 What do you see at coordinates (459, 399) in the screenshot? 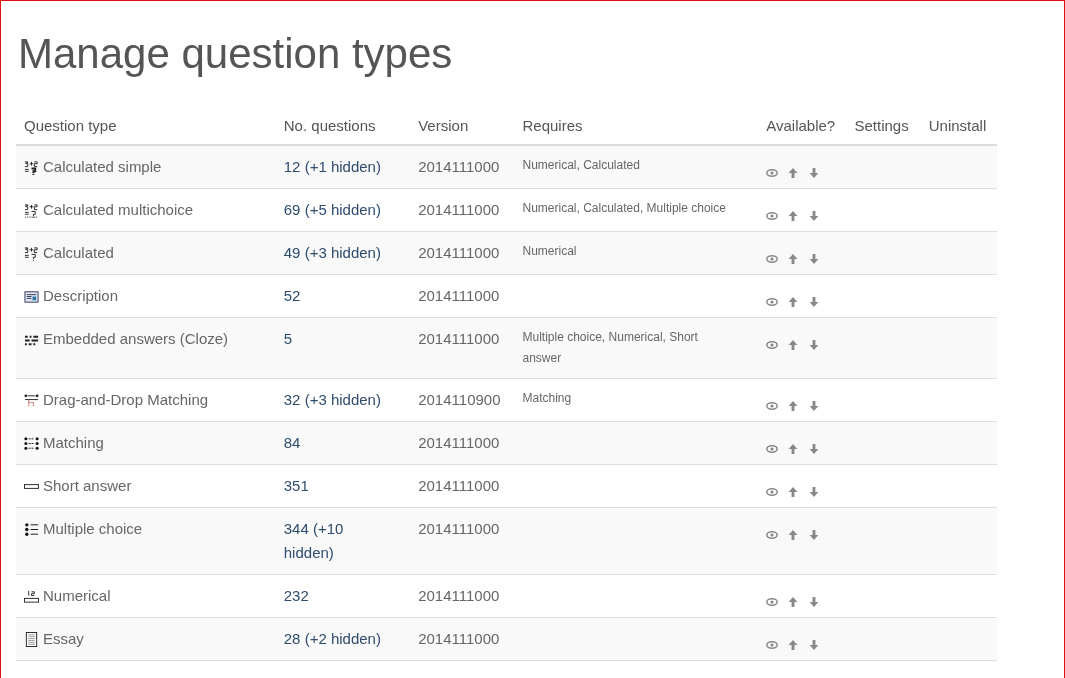
I see `version-number: 2014110900` at bounding box center [459, 399].